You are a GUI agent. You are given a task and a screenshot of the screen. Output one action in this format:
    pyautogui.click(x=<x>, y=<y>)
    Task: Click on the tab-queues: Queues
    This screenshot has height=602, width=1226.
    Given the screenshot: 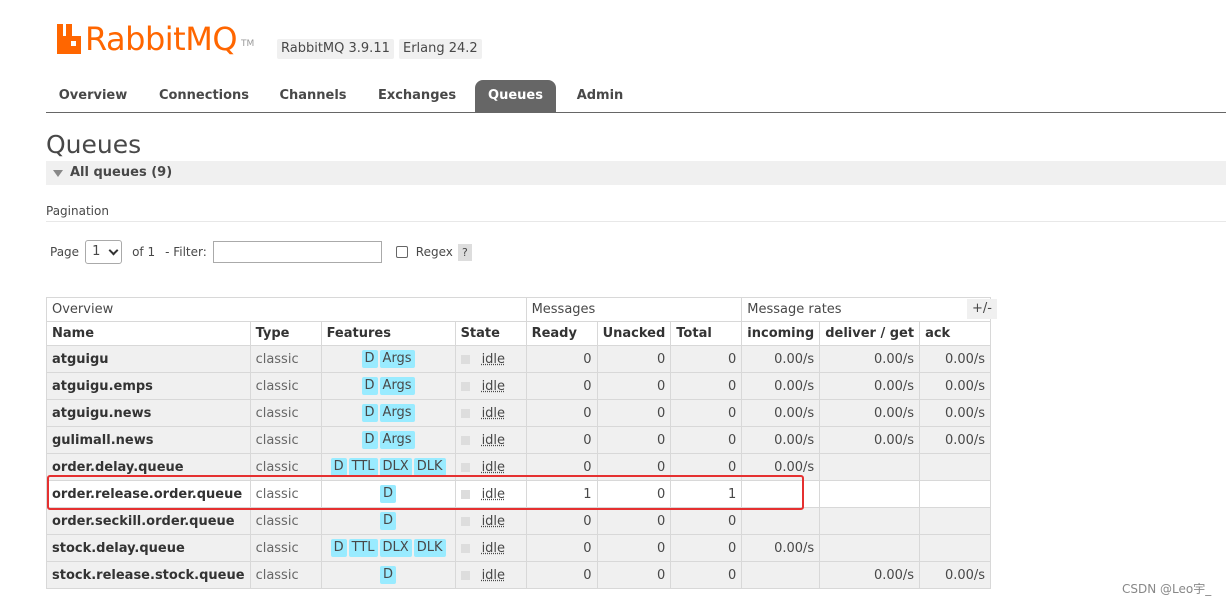 What is the action you would take?
    pyautogui.click(x=515, y=96)
    